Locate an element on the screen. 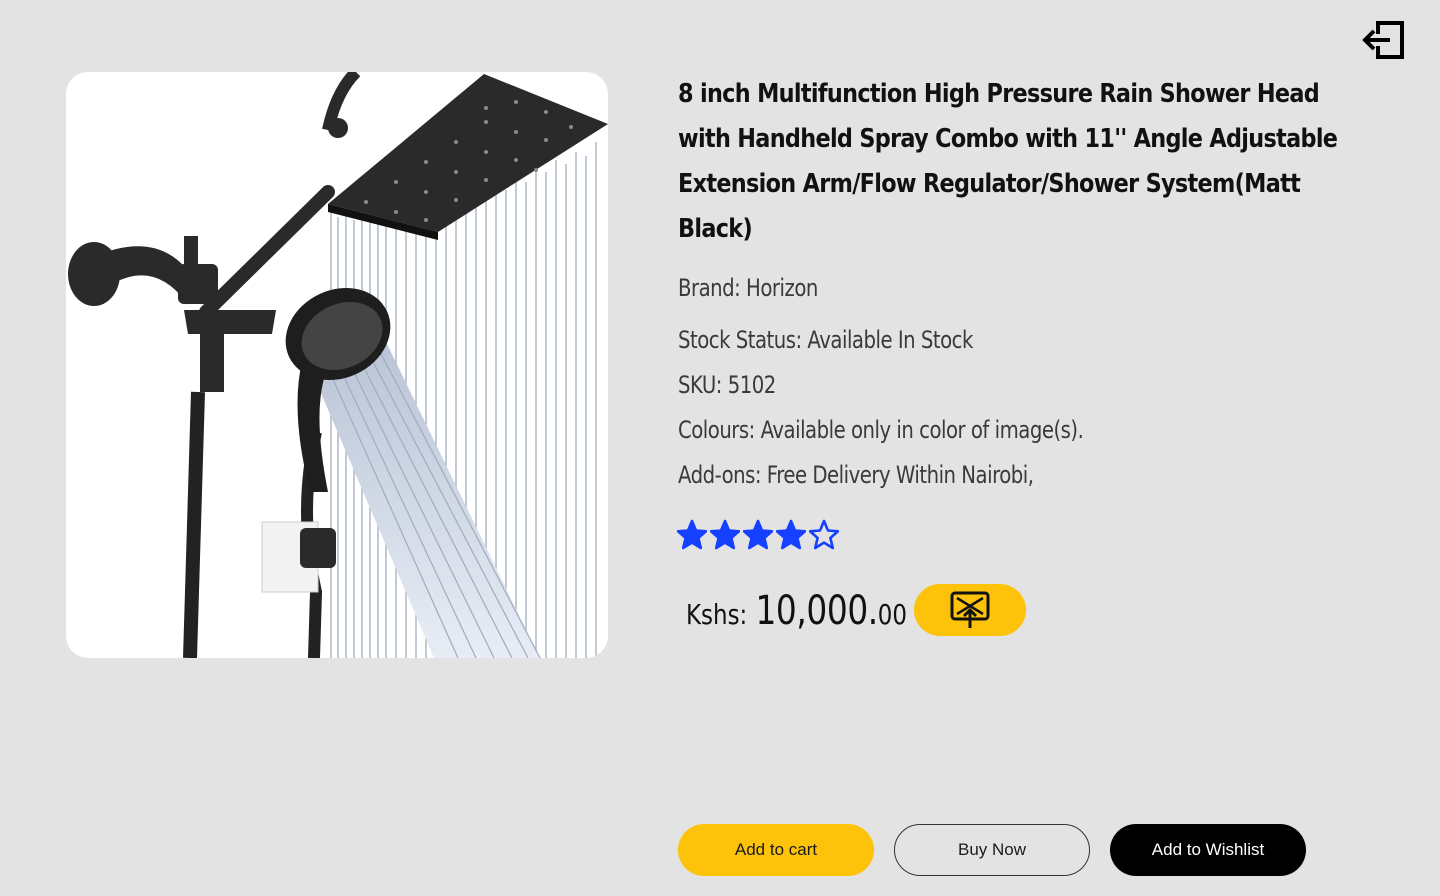 The width and height of the screenshot is (1440, 896). price-cents: 00 is located at coordinates (892, 614).